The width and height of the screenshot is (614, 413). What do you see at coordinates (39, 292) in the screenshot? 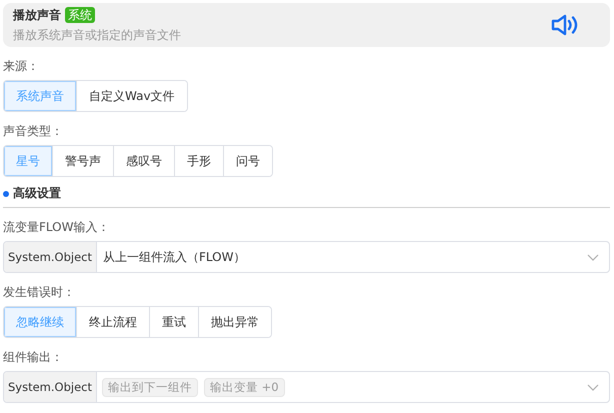
I see `field-label: 发生错误时：` at bounding box center [39, 292].